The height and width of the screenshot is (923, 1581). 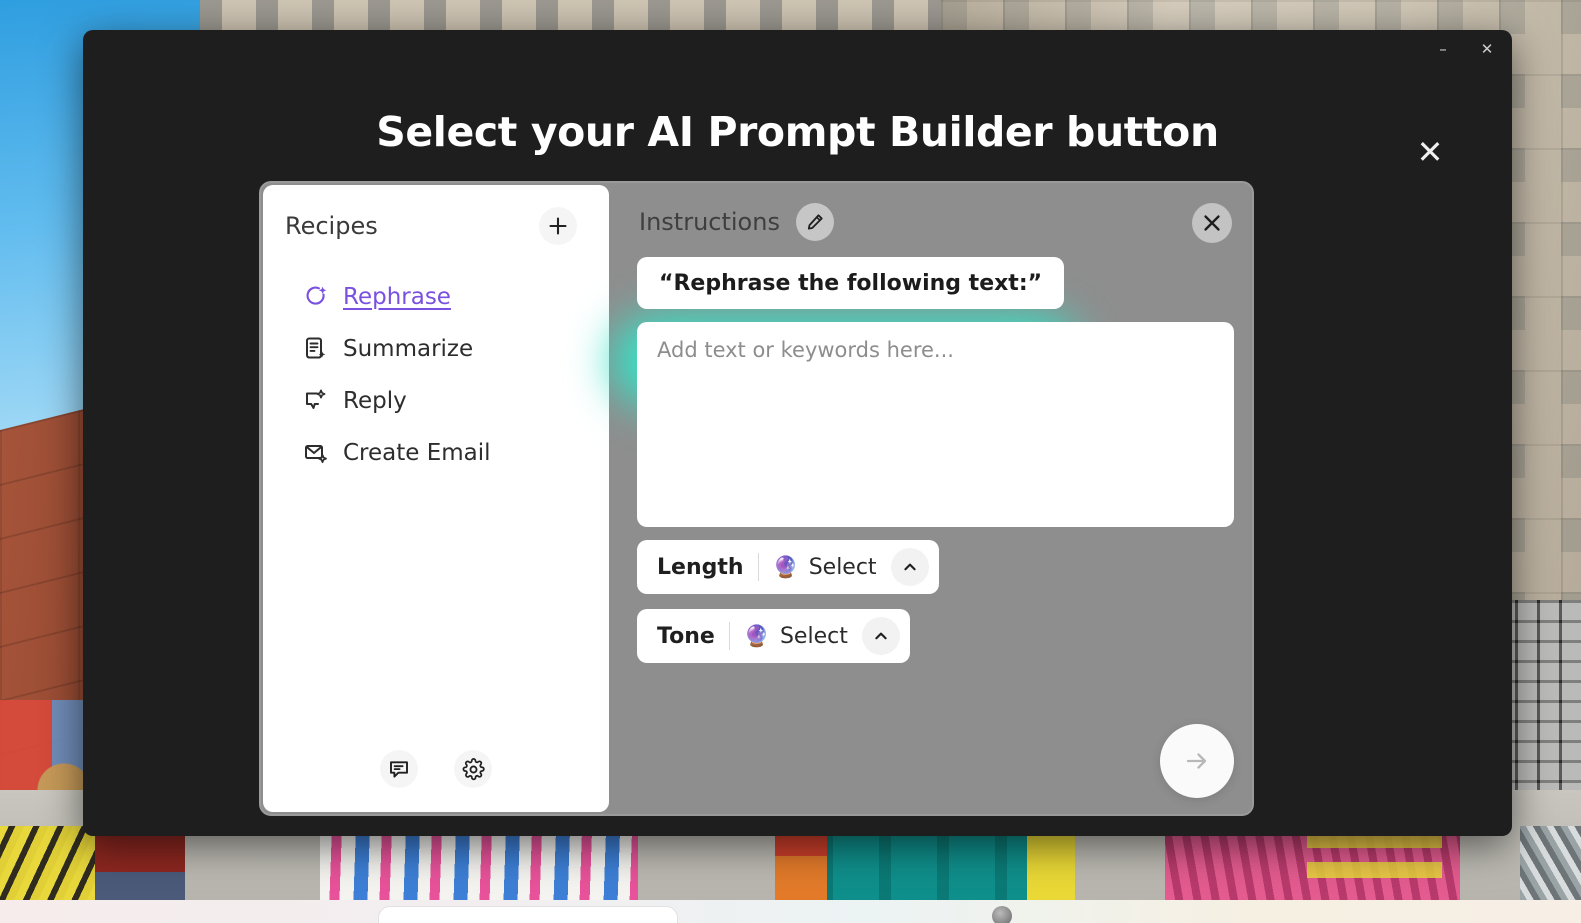 I want to click on page-title: Select your AI Prompt Builder button, so click(x=797, y=132).